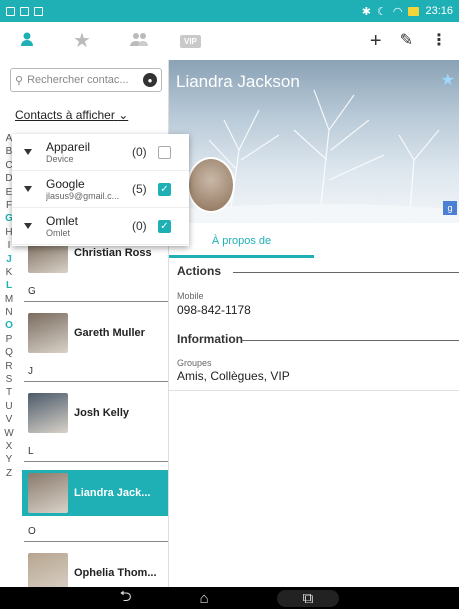  What do you see at coordinates (9, 446) in the screenshot?
I see `alphabet-index-letter: X` at bounding box center [9, 446].